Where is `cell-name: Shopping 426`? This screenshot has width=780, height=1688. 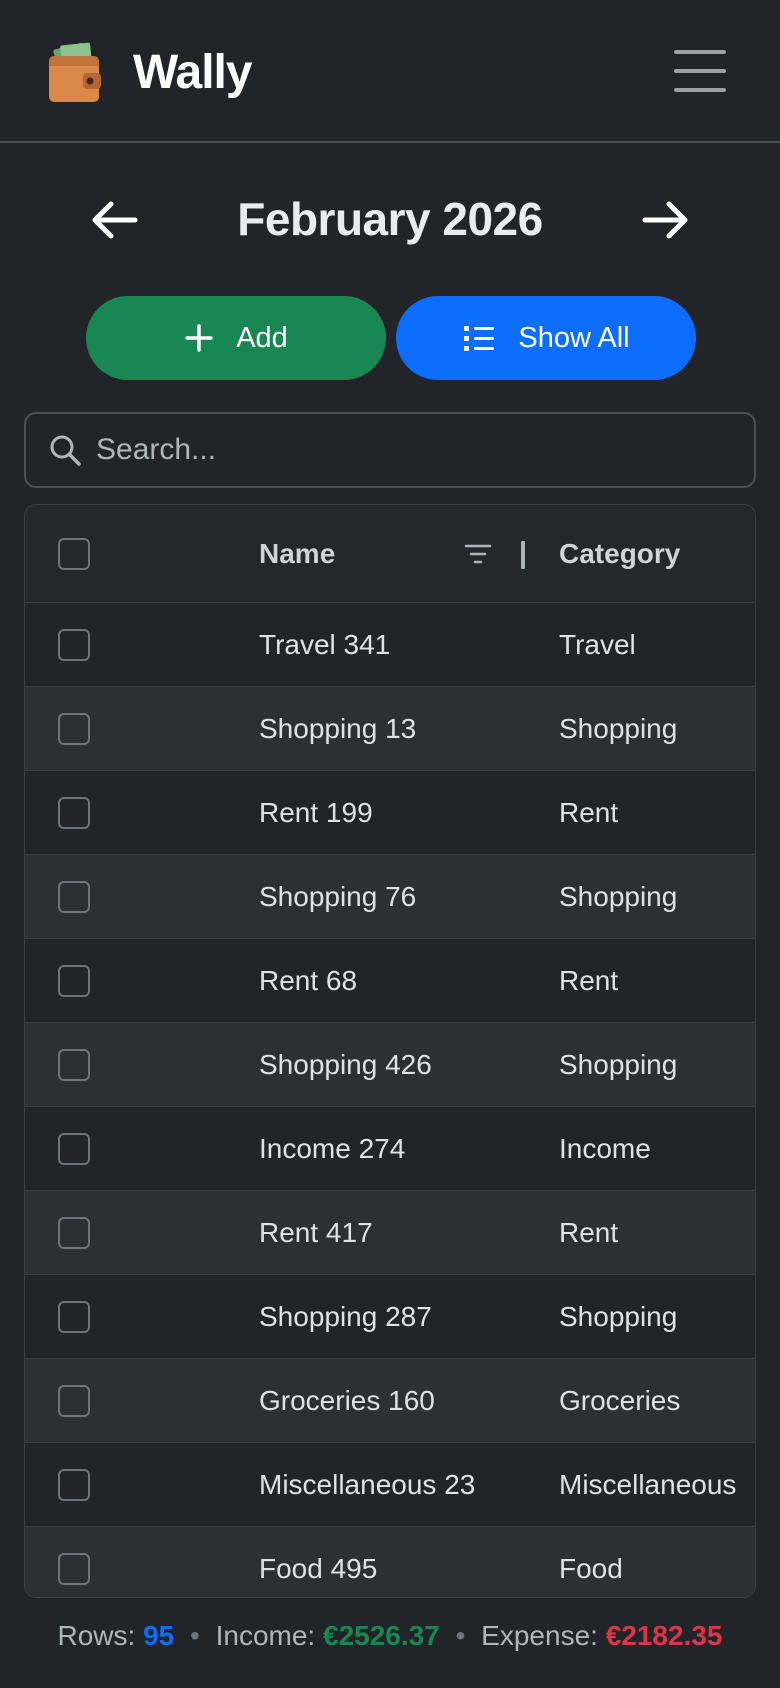
cell-name: Shopping 426 is located at coordinates (345, 1064).